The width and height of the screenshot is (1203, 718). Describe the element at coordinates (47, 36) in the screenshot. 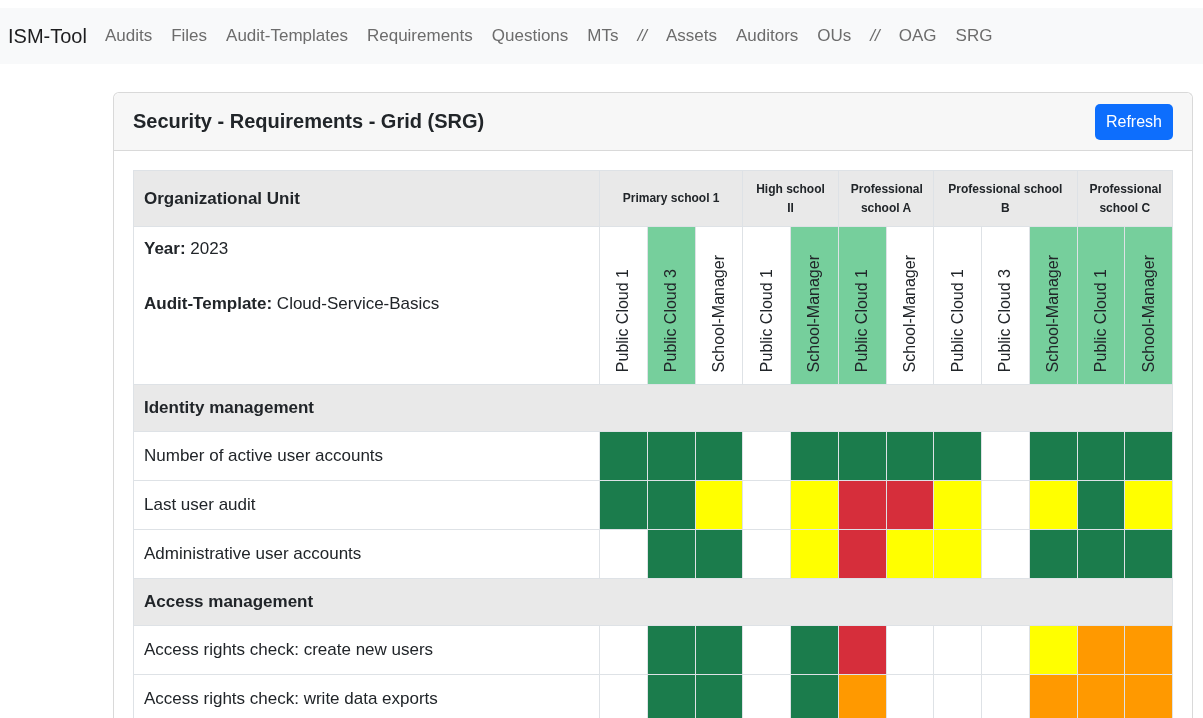

I see `brand-link: ISM-Tool` at that location.